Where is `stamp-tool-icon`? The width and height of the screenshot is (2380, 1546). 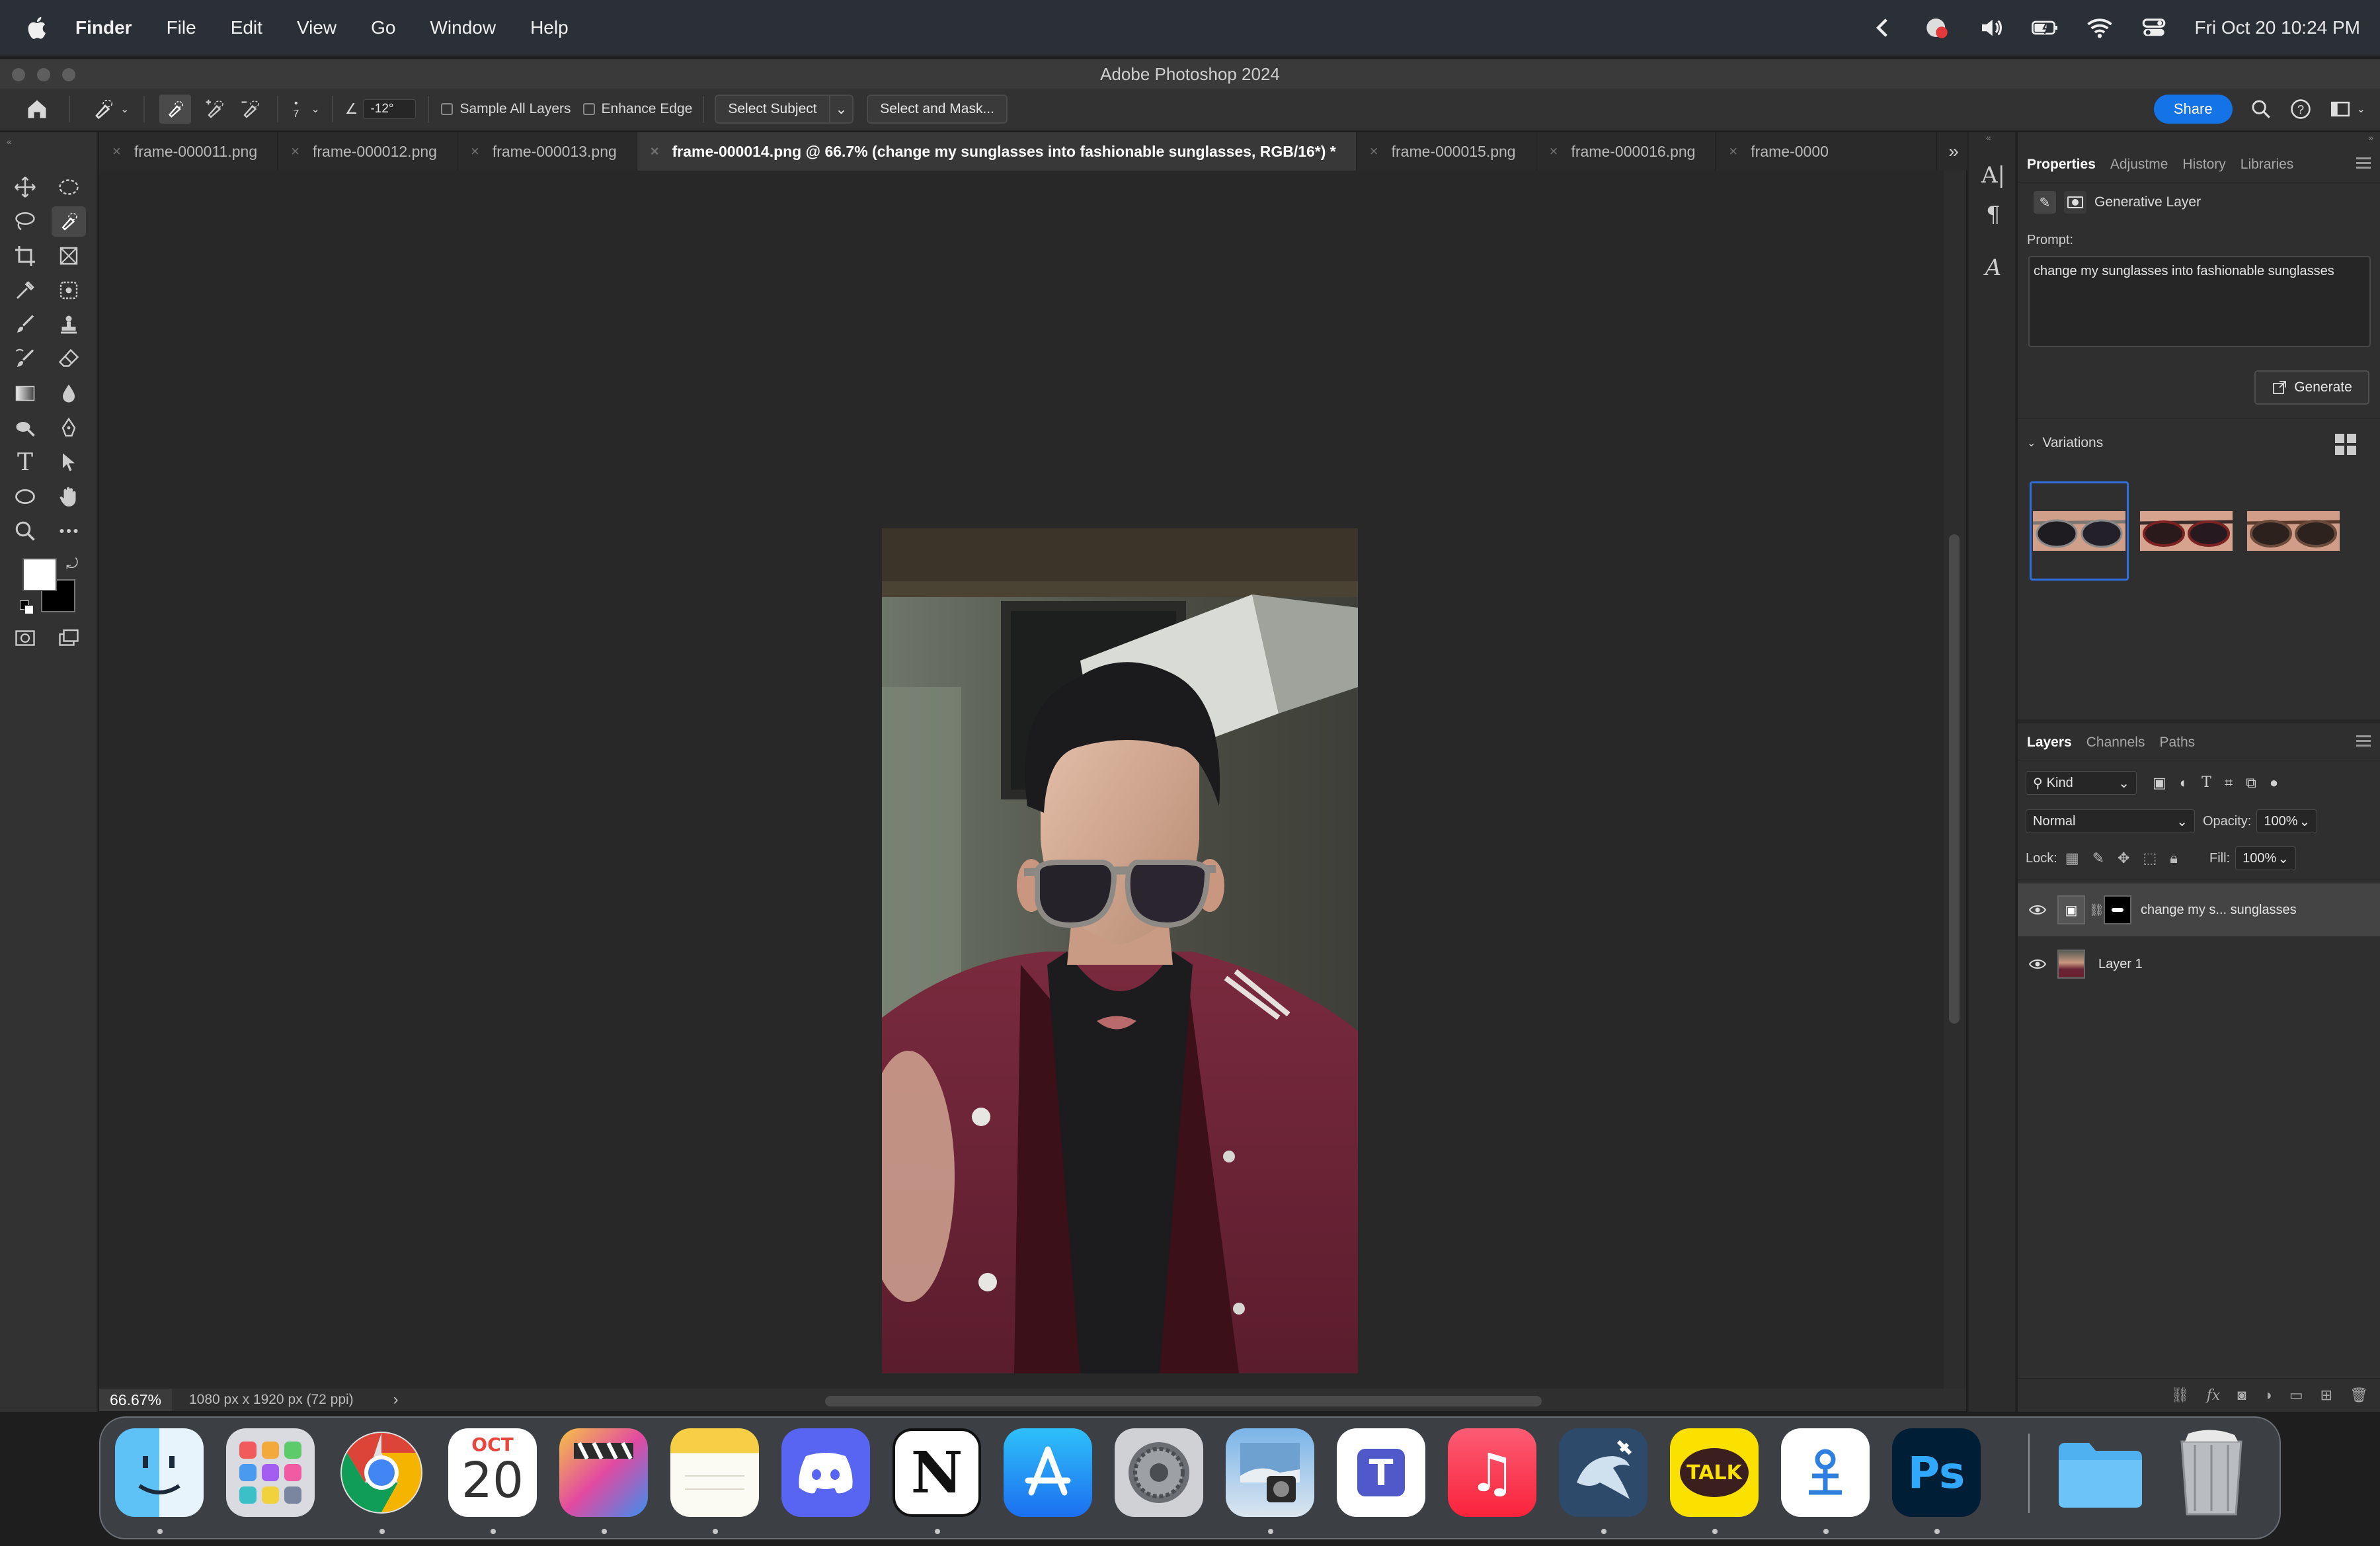
stamp-tool-icon is located at coordinates (69, 324).